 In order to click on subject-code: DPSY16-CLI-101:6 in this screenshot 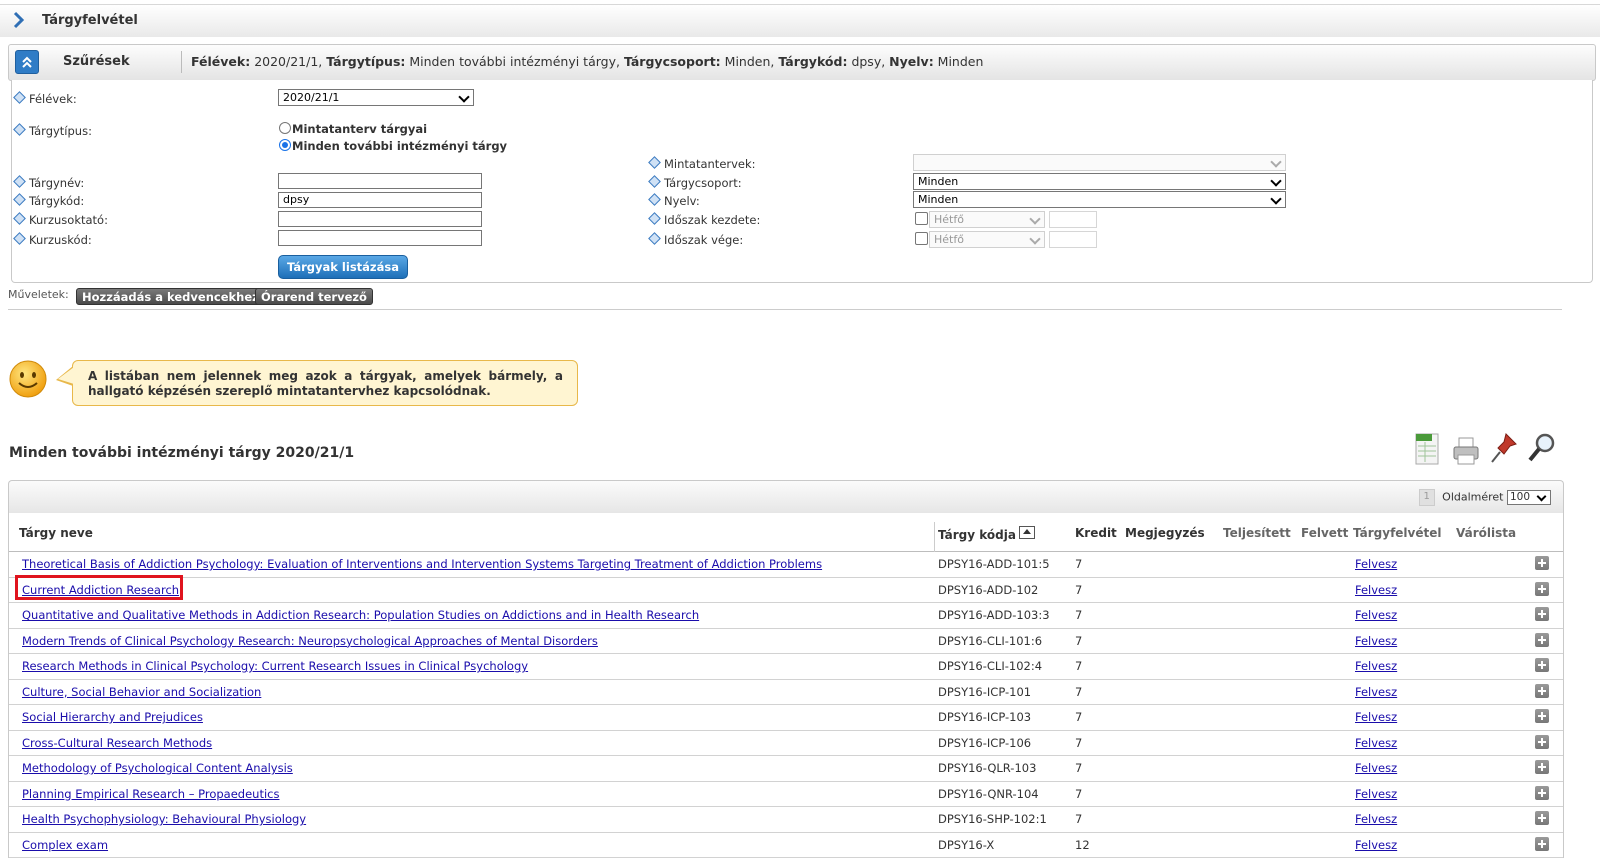, I will do `click(990, 640)`.